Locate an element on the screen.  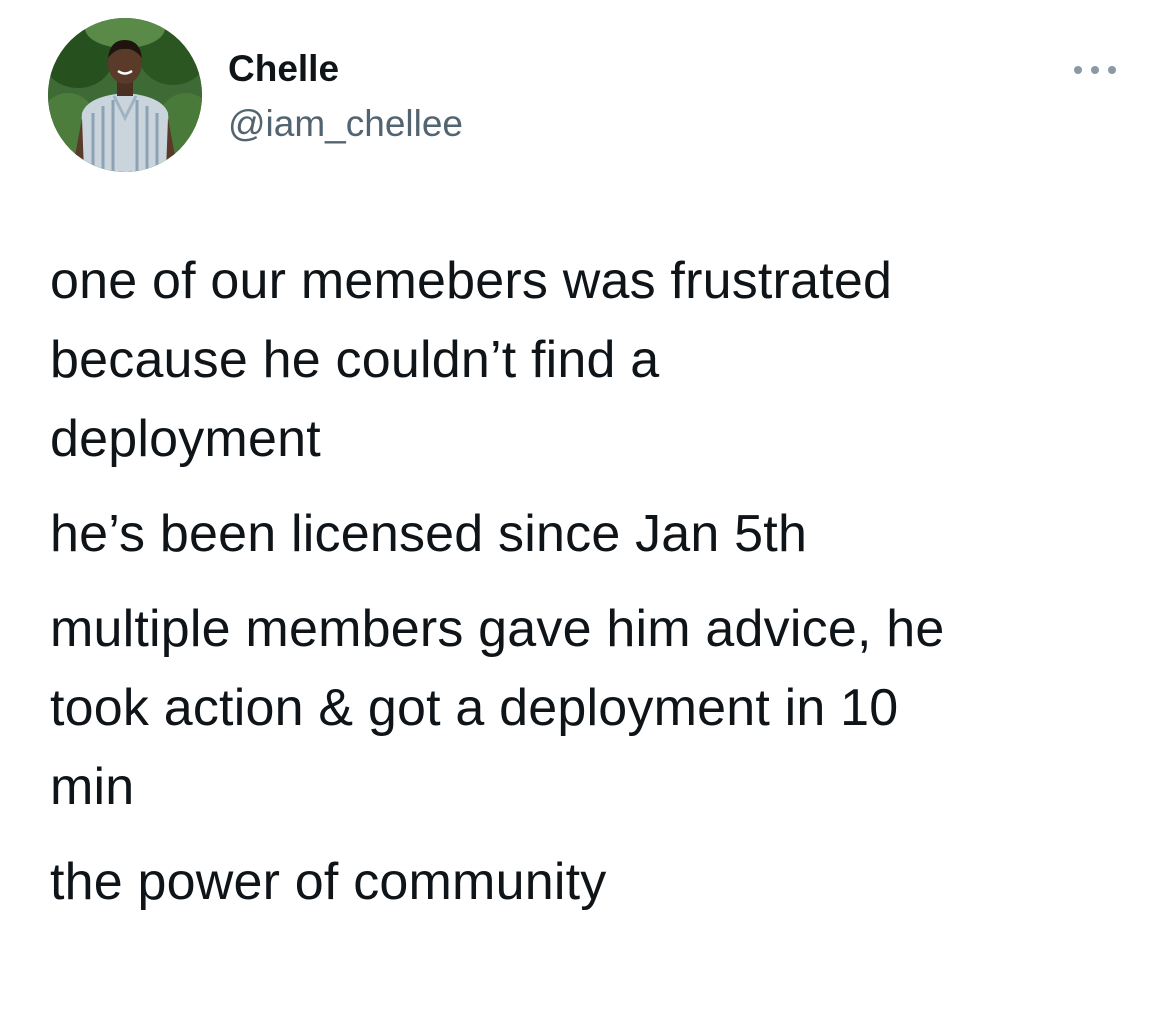
author-handle: @iam_chellee is located at coordinates (345, 124).